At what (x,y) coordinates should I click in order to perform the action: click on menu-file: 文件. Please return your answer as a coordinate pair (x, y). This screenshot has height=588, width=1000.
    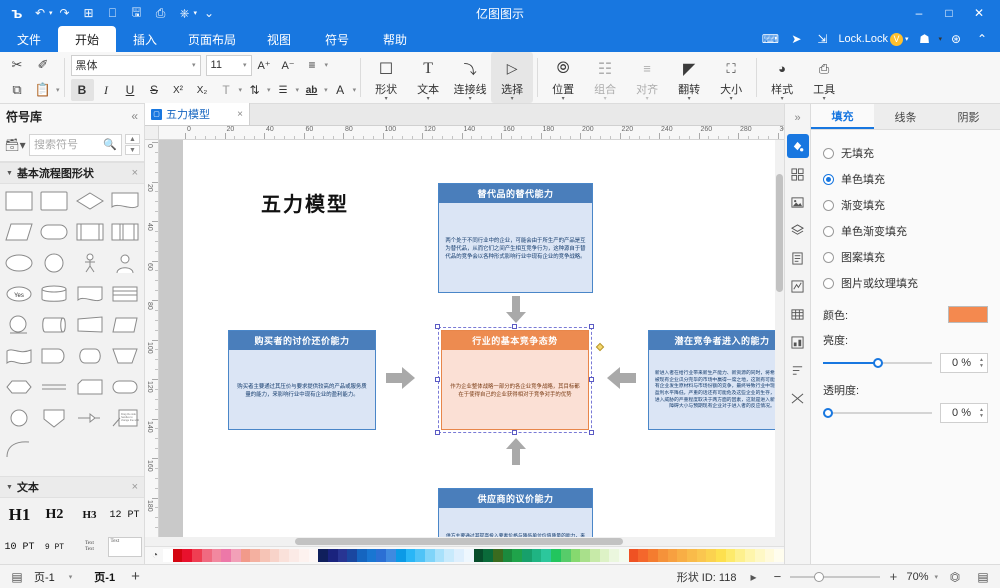
    Looking at the image, I should click on (29, 39).